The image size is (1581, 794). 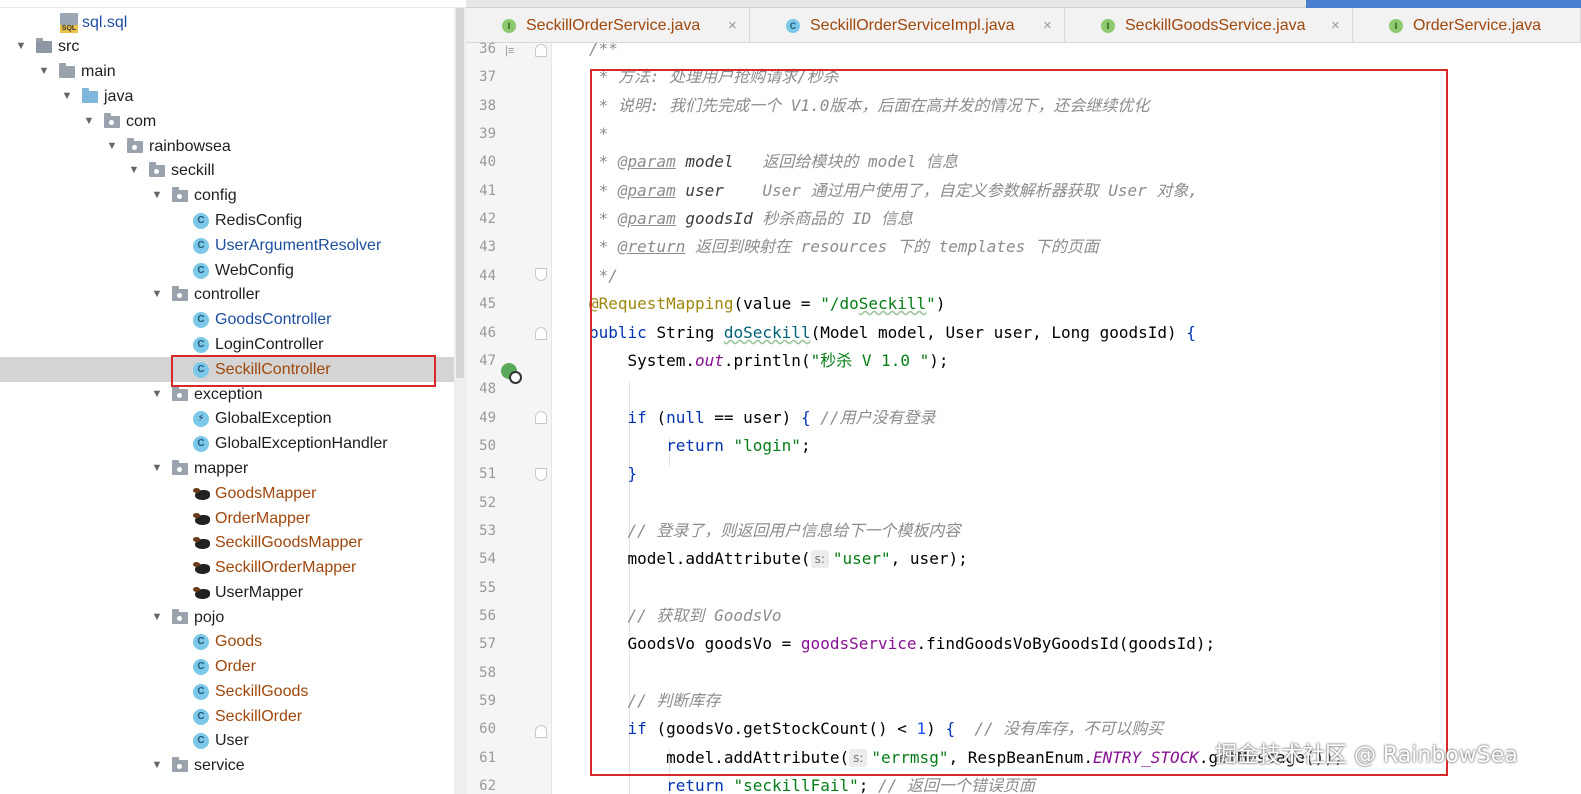 What do you see at coordinates (227, 195) in the screenshot?
I see `tree-item: ▼ config` at bounding box center [227, 195].